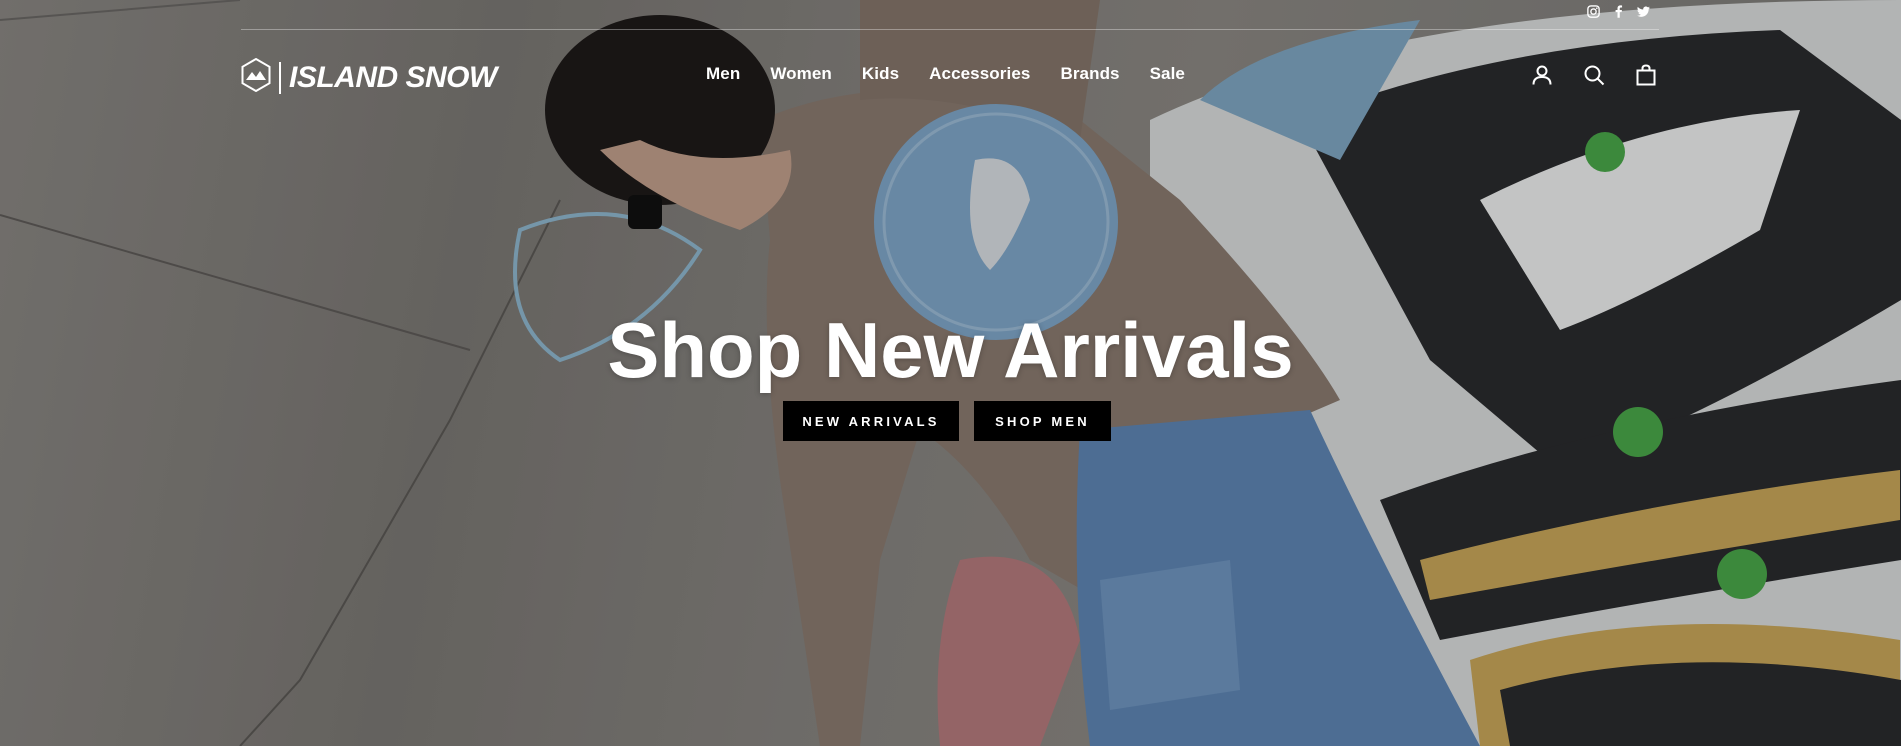  I want to click on brand-name: ISLAND SNOW, so click(393, 77).